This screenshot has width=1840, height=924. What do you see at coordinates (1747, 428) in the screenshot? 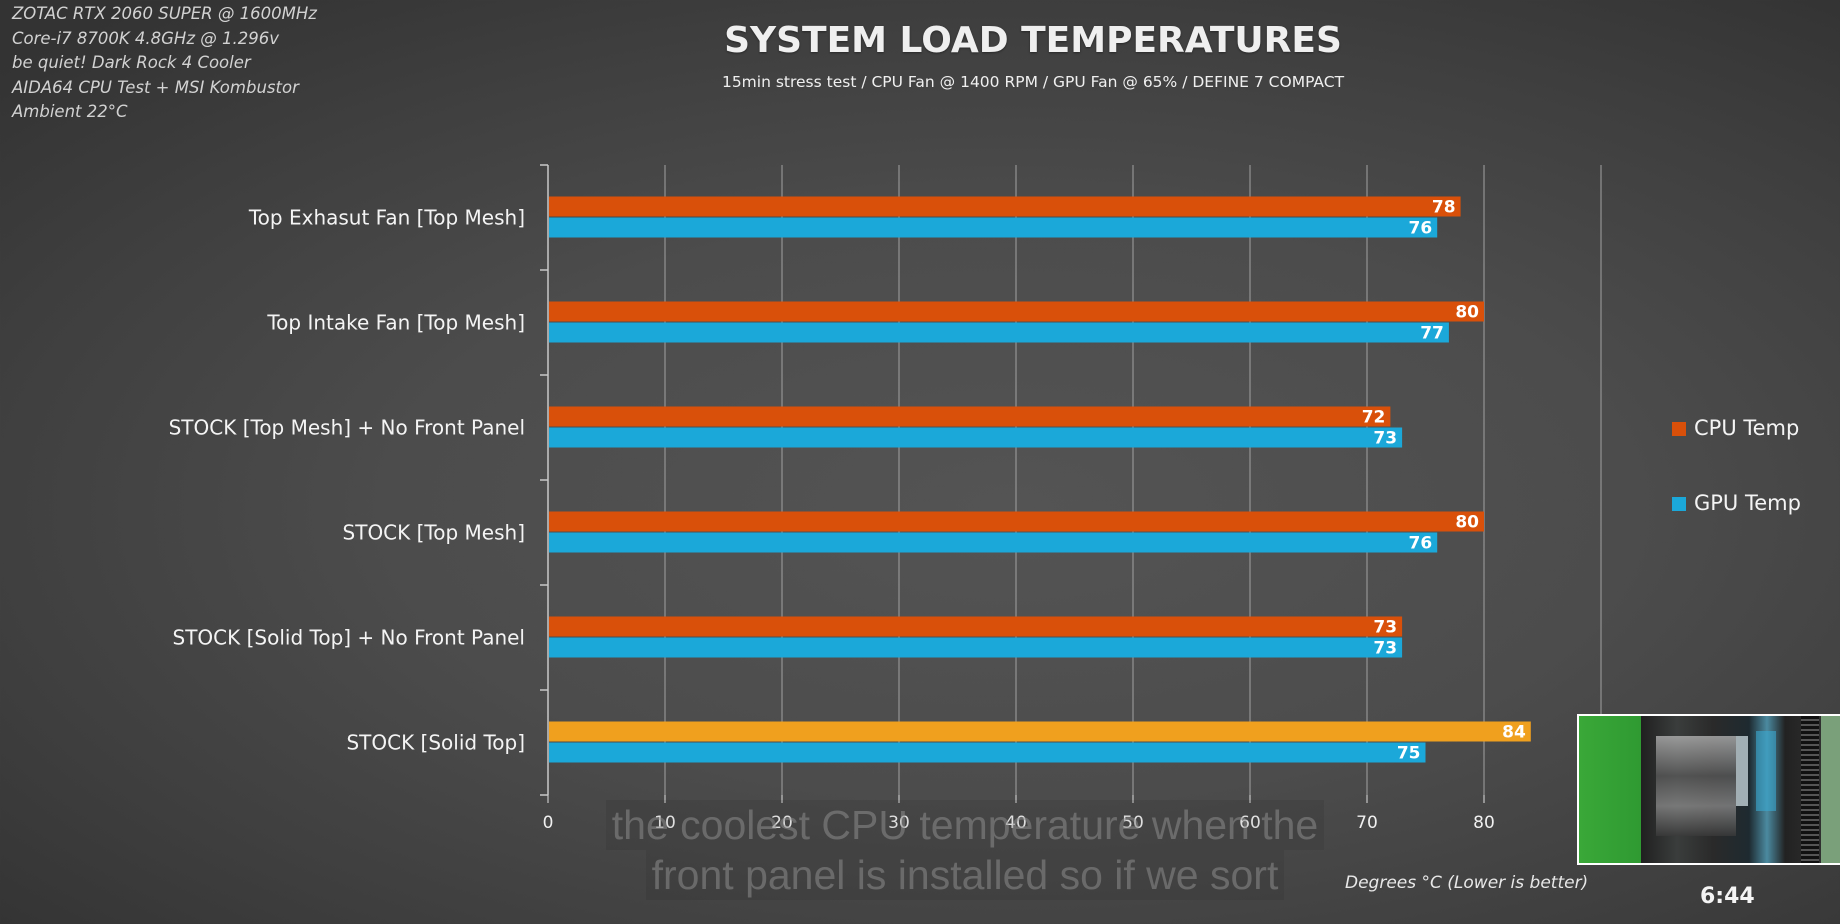
I see `legend-label-cpu: CPU Temp` at bounding box center [1747, 428].